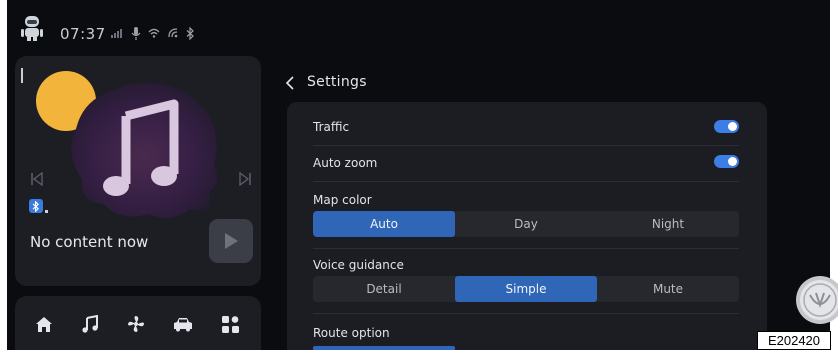 The image size is (838, 350). Describe the element at coordinates (36, 206) in the screenshot. I see `bluetooth-source-icon` at that location.